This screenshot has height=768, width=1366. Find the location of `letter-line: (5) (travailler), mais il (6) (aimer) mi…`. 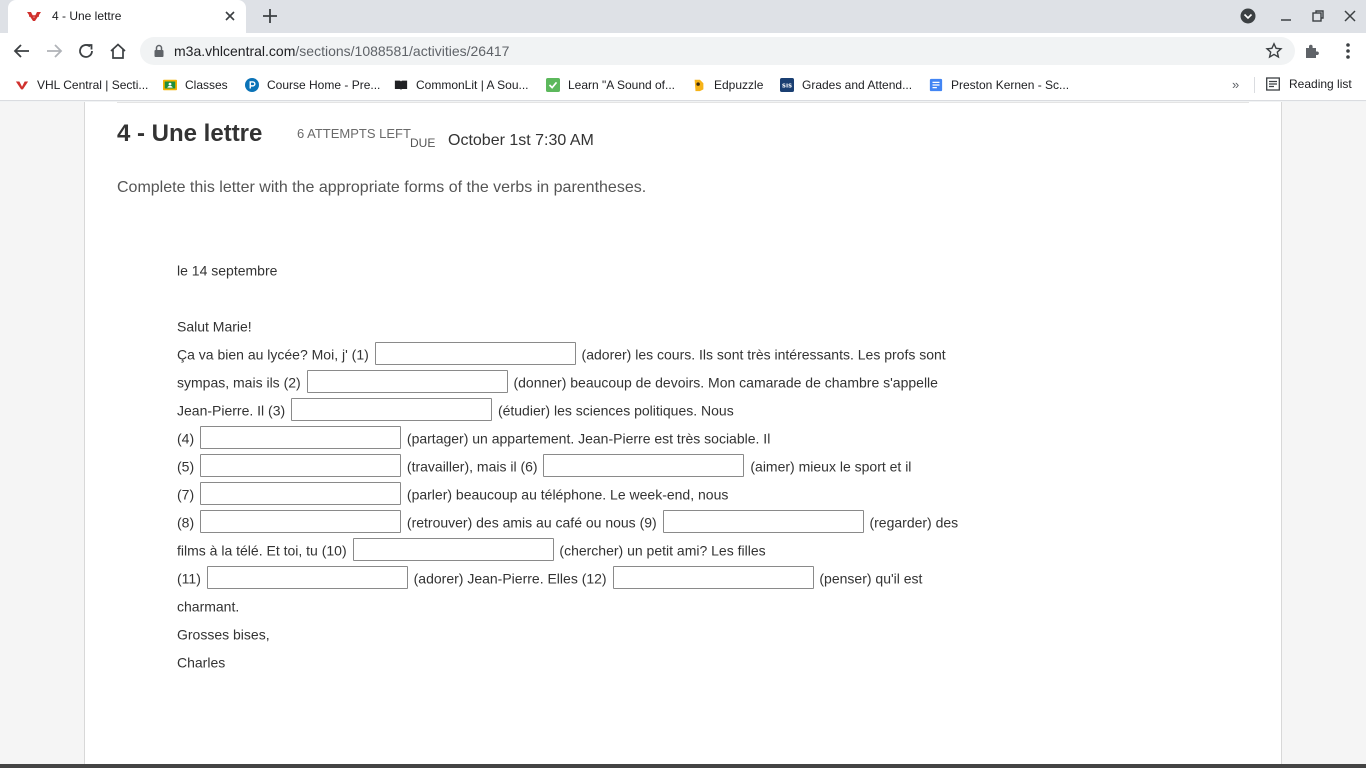

letter-line: (5) (travailler), mais il (6) (aimer) mi… is located at coordinates (544, 465).